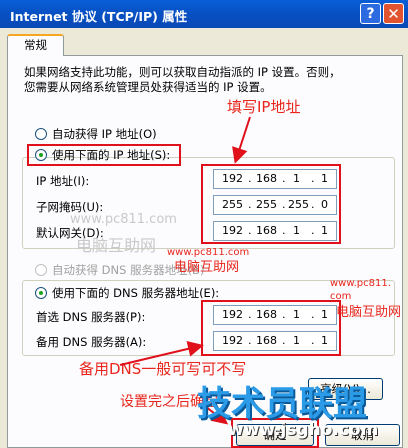  Describe the element at coordinates (241, 140) in the screenshot. I see `arrow-to-ip-fields` at that location.